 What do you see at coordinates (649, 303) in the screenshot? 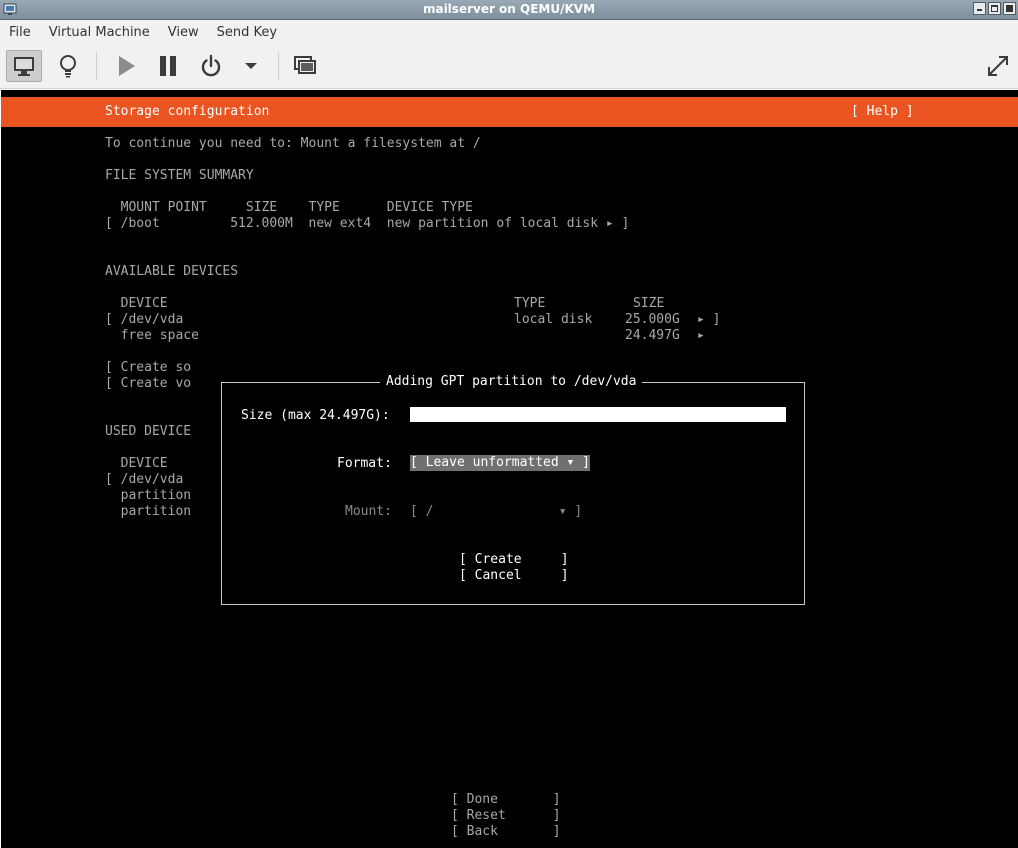
I see `avail-header-size: SIZE` at bounding box center [649, 303].